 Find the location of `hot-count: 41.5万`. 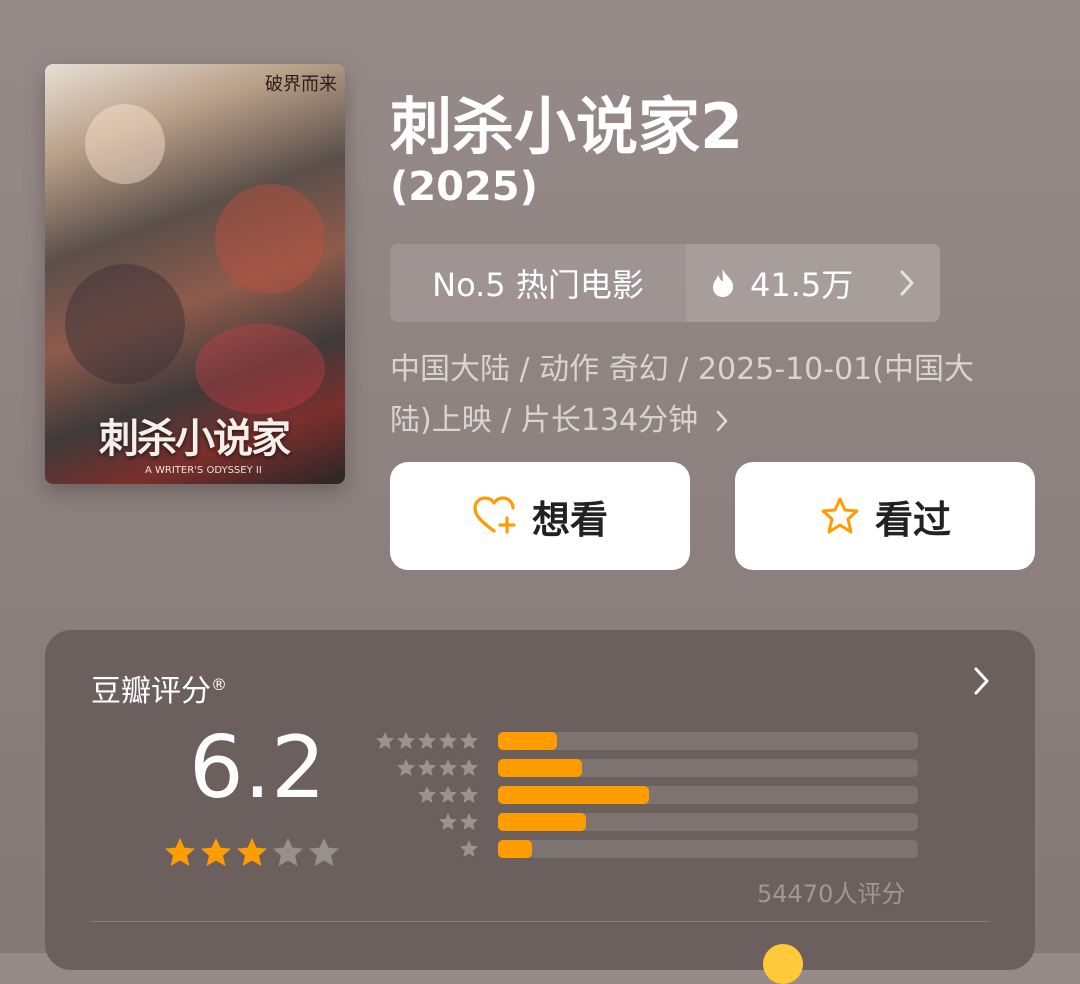

hot-count: 41.5万 is located at coordinates (813, 283).